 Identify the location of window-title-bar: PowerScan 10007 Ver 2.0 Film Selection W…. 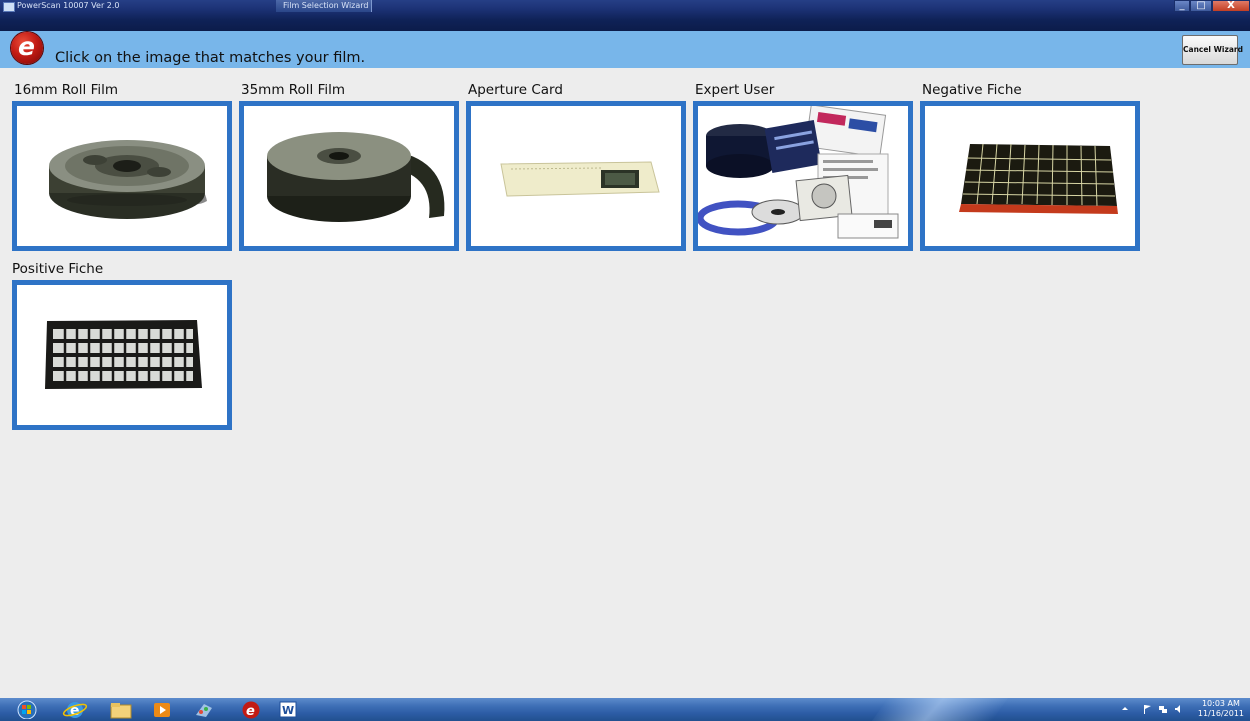
(625, 15).